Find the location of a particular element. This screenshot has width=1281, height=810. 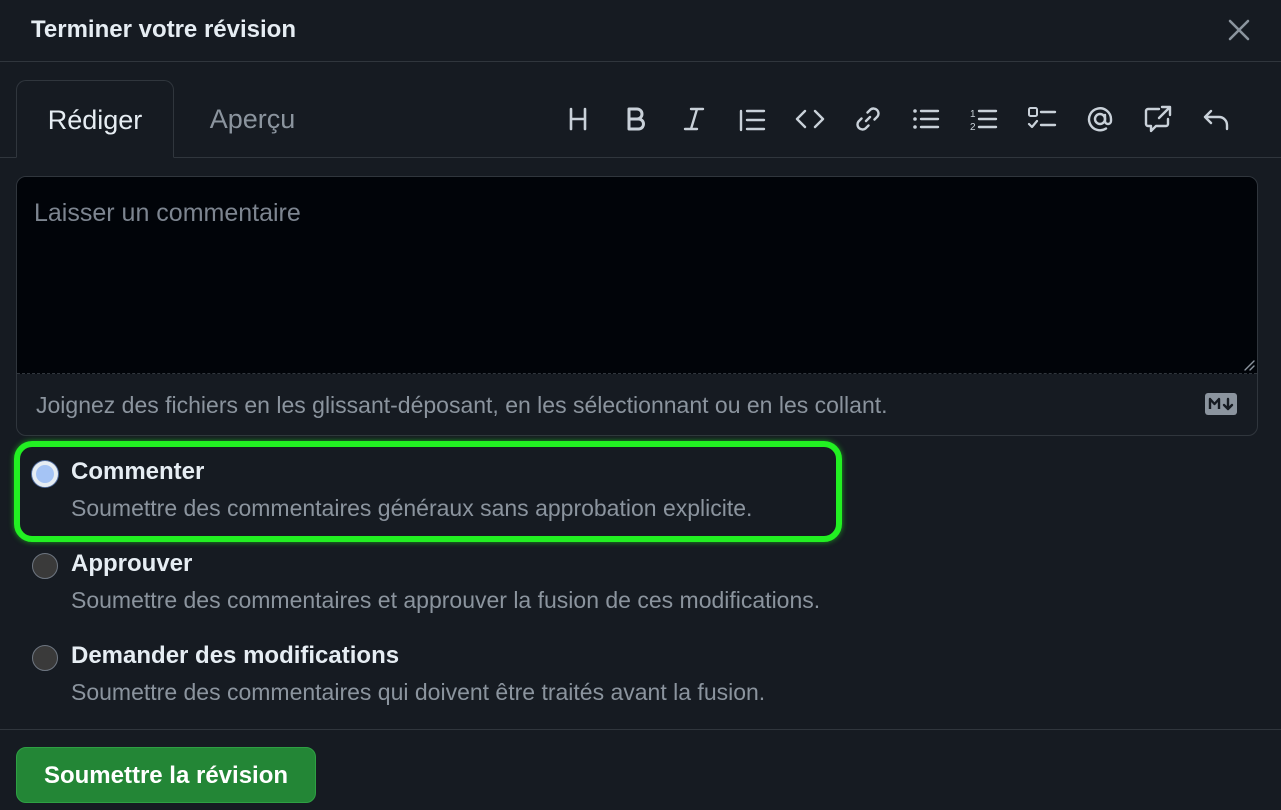

ordered-list-button: 1 2 is located at coordinates (984, 119).